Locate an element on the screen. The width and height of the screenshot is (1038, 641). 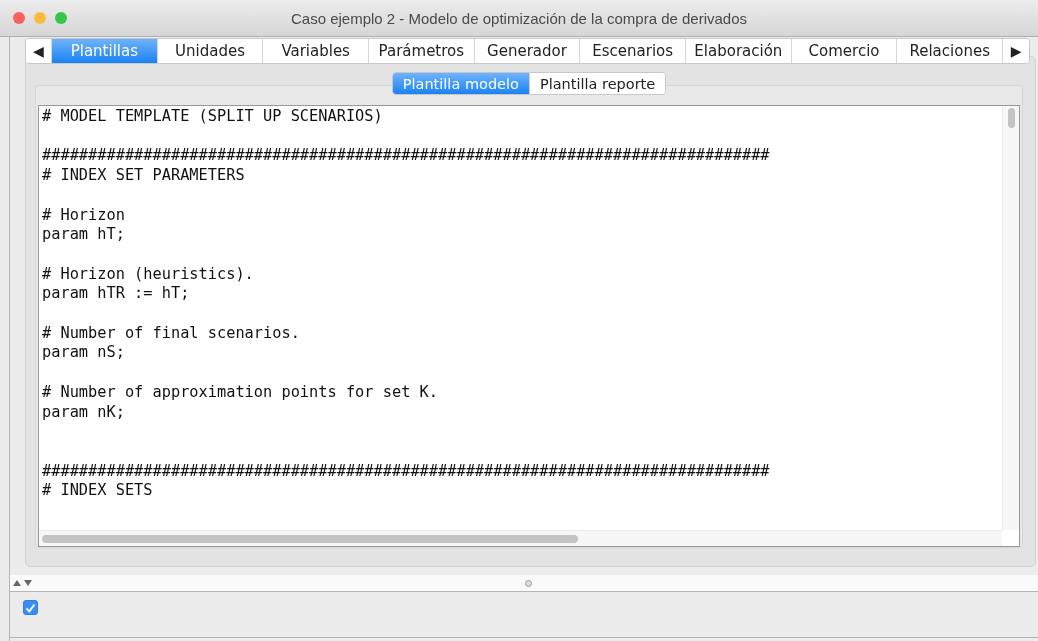
horizontal-scrollbar is located at coordinates (520, 538).